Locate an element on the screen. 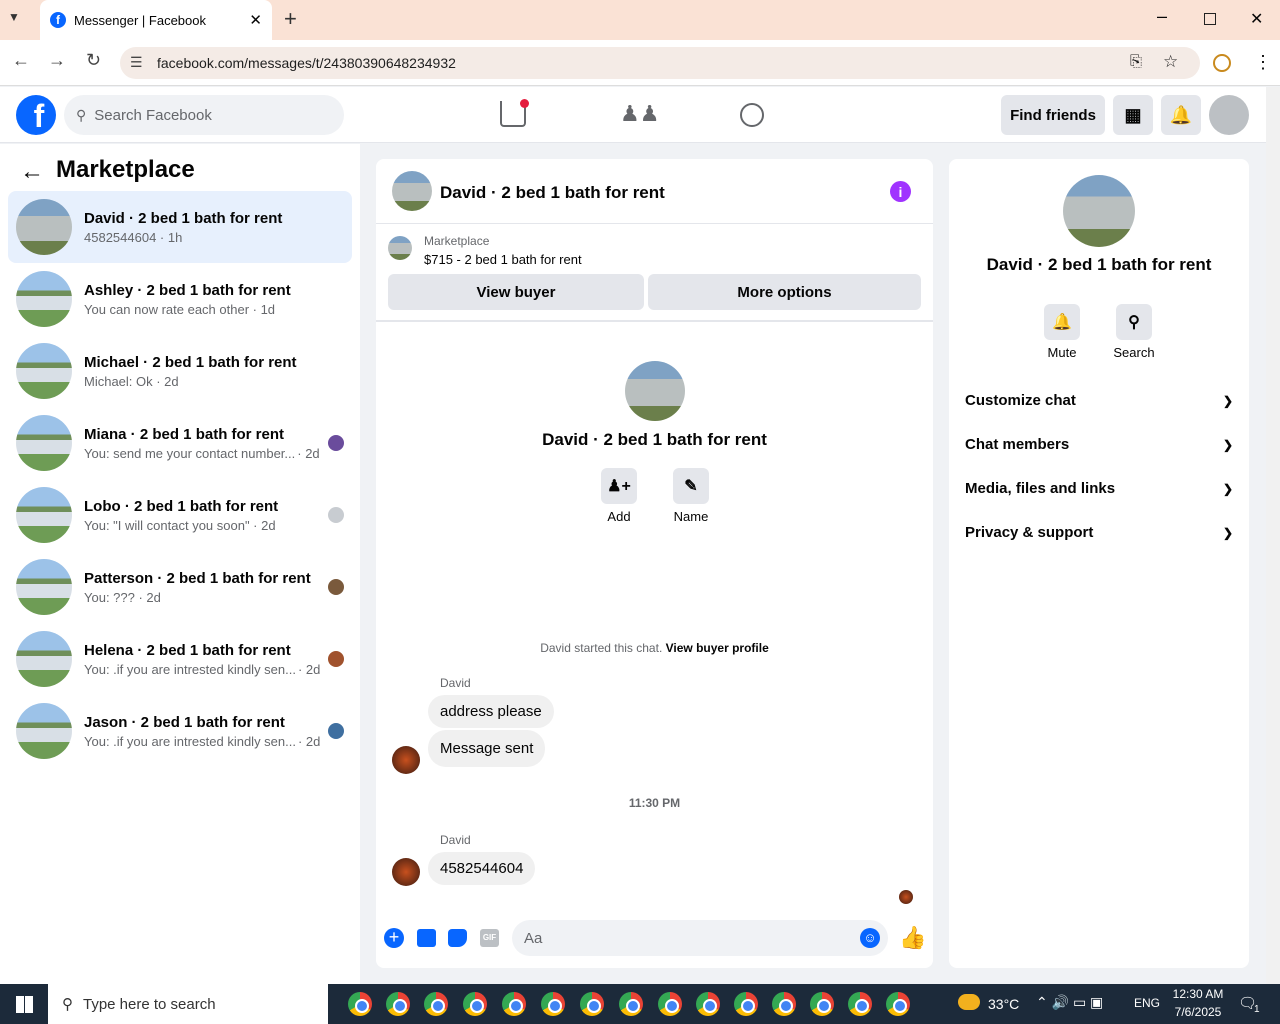 This screenshot has height=1024, width=1280. chat-members-section: Chat members ❯ is located at coordinates (1099, 444).